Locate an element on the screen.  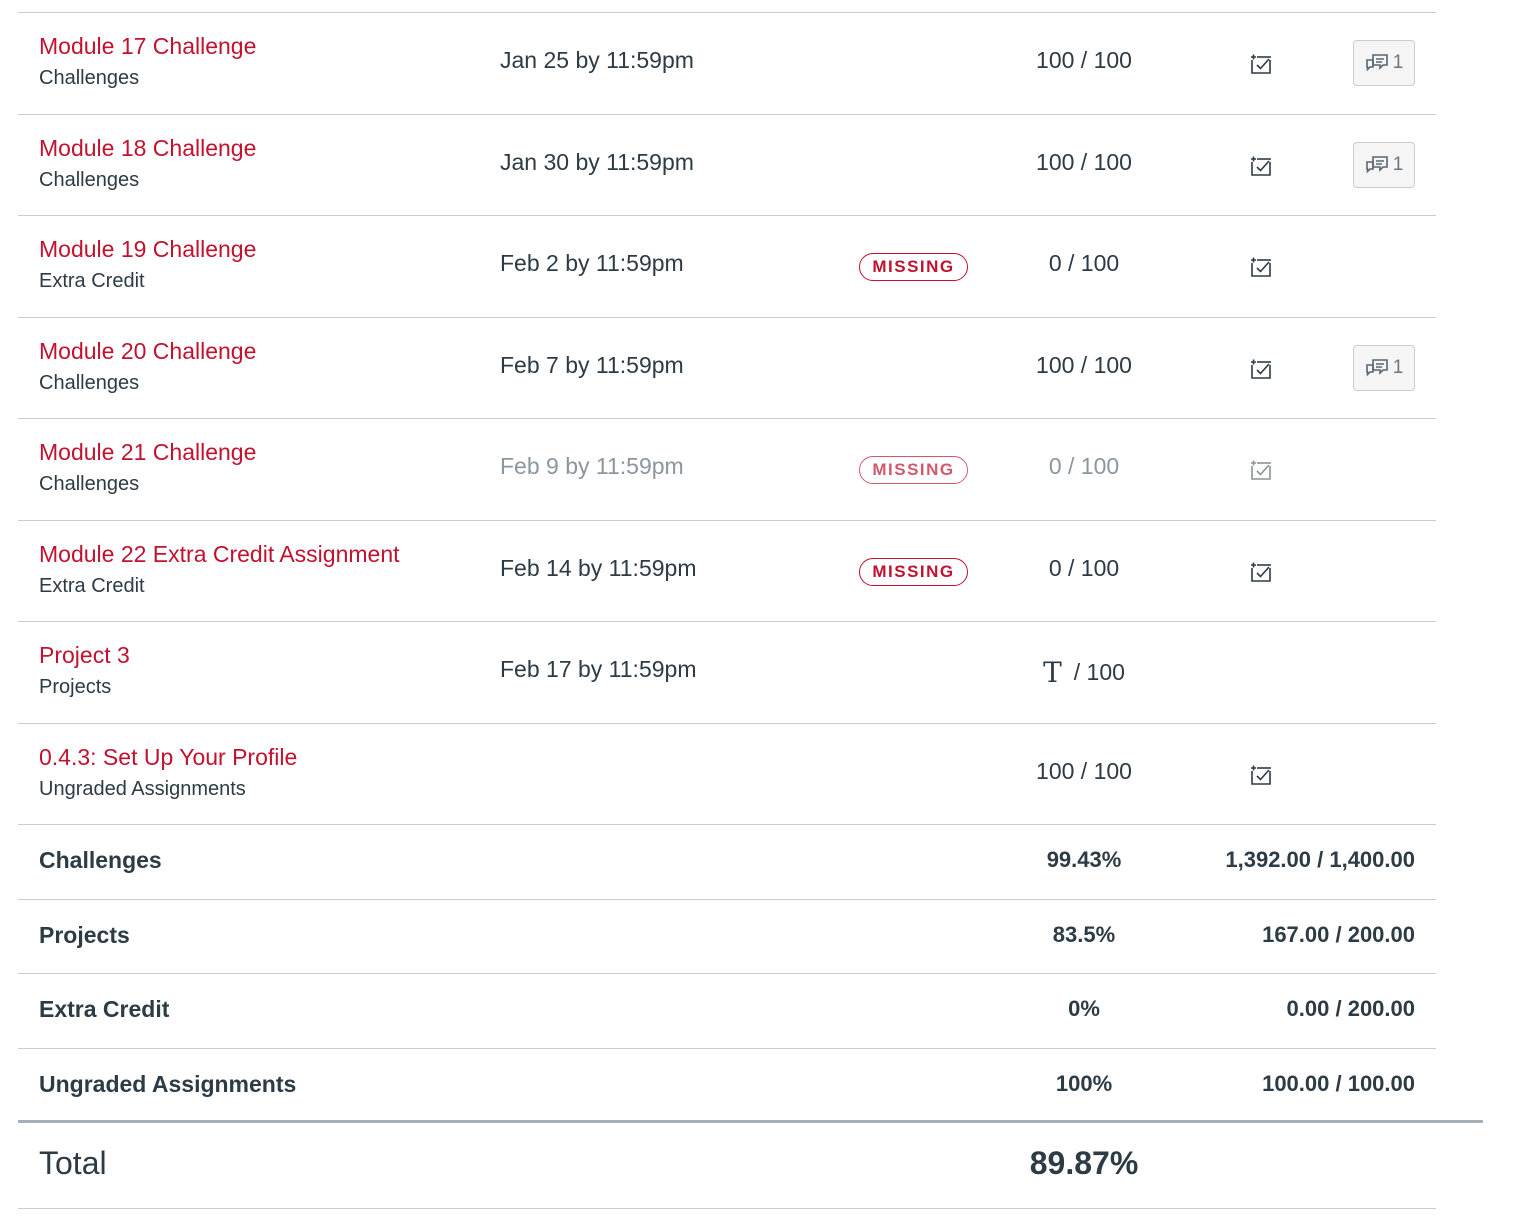
text-entry-icon: T is located at coordinates (1052, 672).